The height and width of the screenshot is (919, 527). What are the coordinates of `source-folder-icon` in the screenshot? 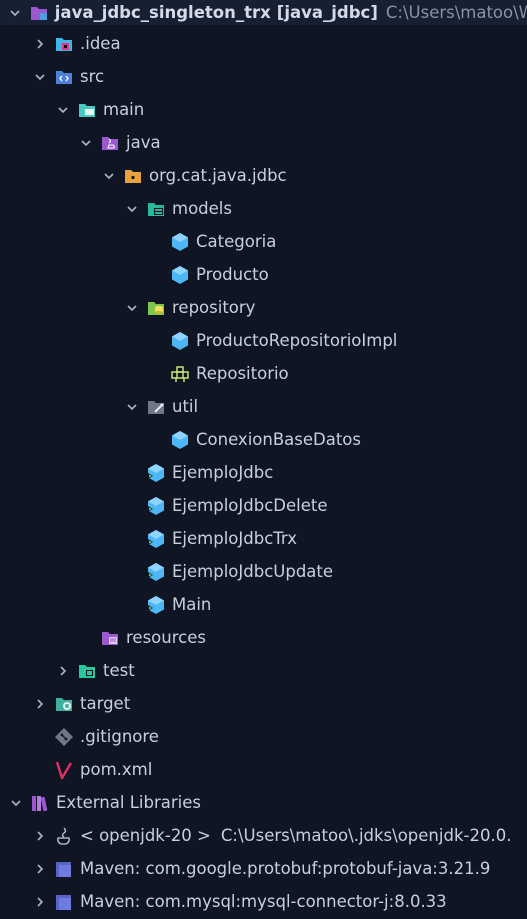 It's located at (64, 77).